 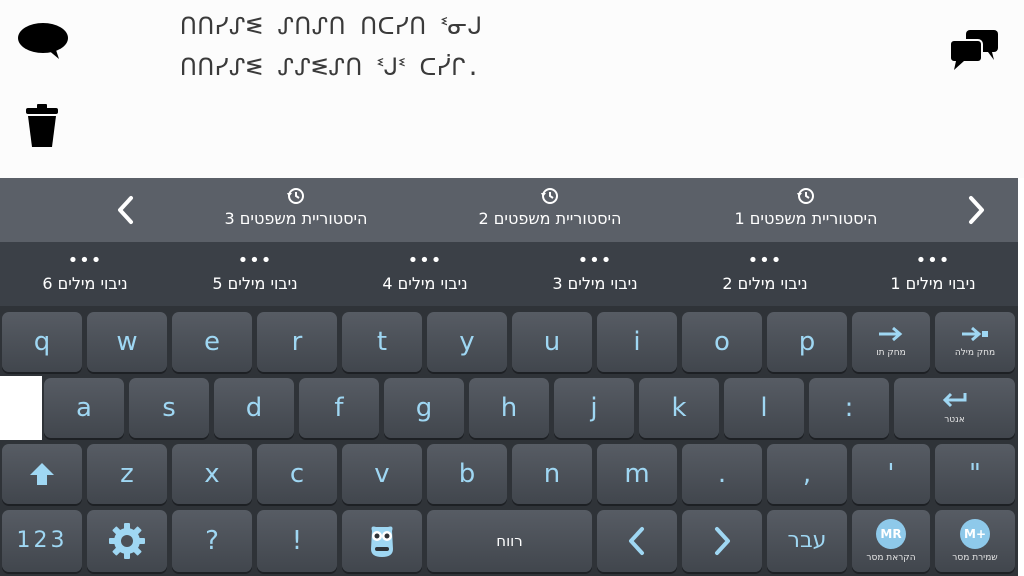 What do you see at coordinates (509, 541) in the screenshot?
I see `space-button: רווח` at bounding box center [509, 541].